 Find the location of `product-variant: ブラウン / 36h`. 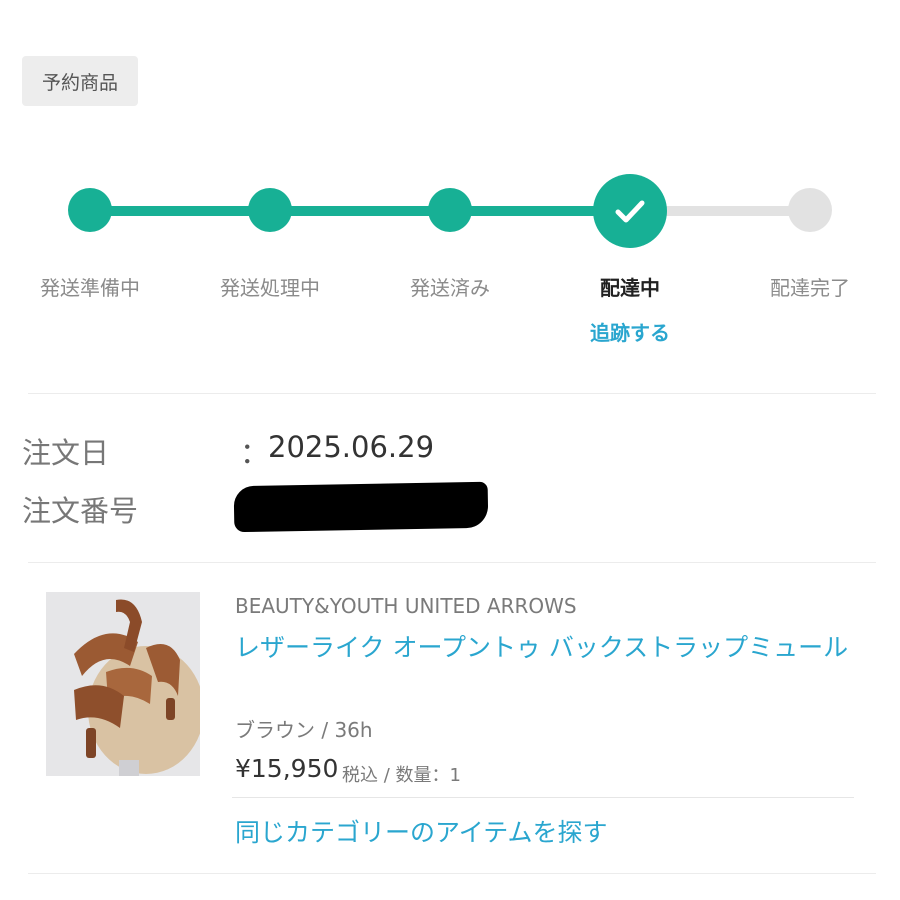

product-variant: ブラウン / 36h is located at coordinates (304, 730).